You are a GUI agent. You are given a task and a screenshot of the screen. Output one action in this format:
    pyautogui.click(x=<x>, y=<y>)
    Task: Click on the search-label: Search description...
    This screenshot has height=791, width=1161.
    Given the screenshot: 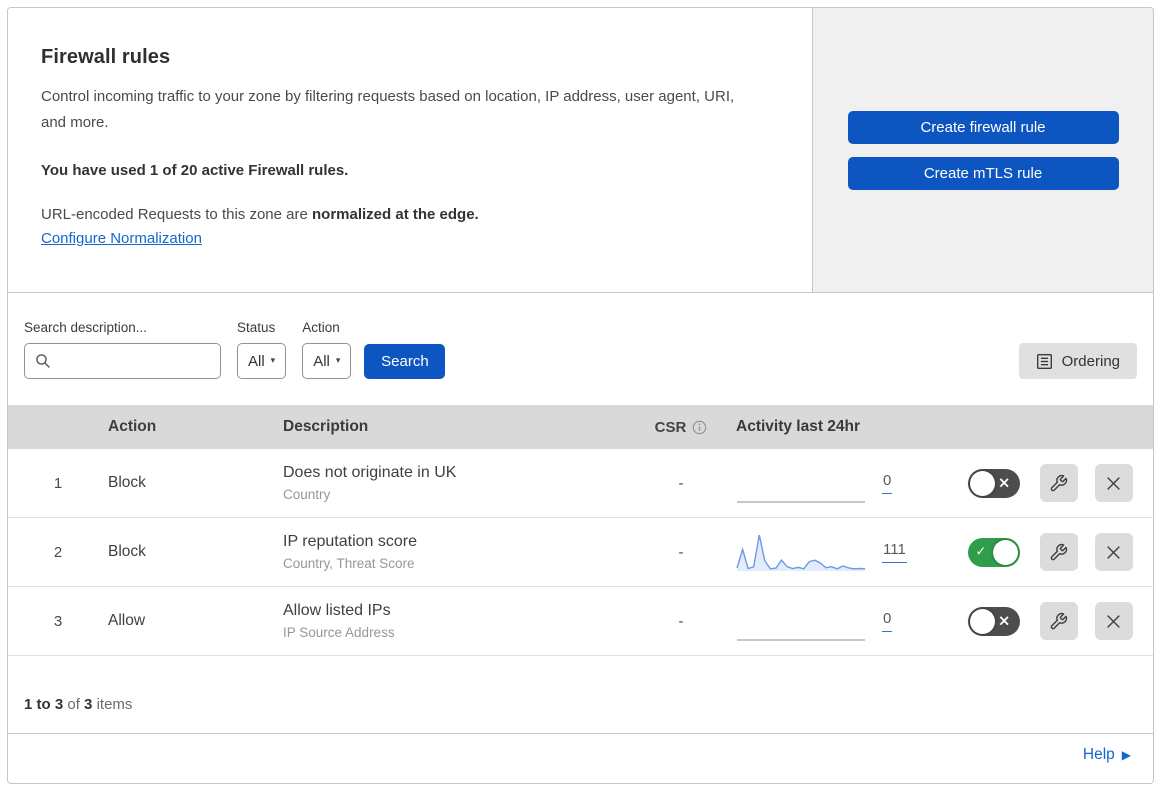 What is the action you would take?
    pyautogui.click(x=86, y=327)
    